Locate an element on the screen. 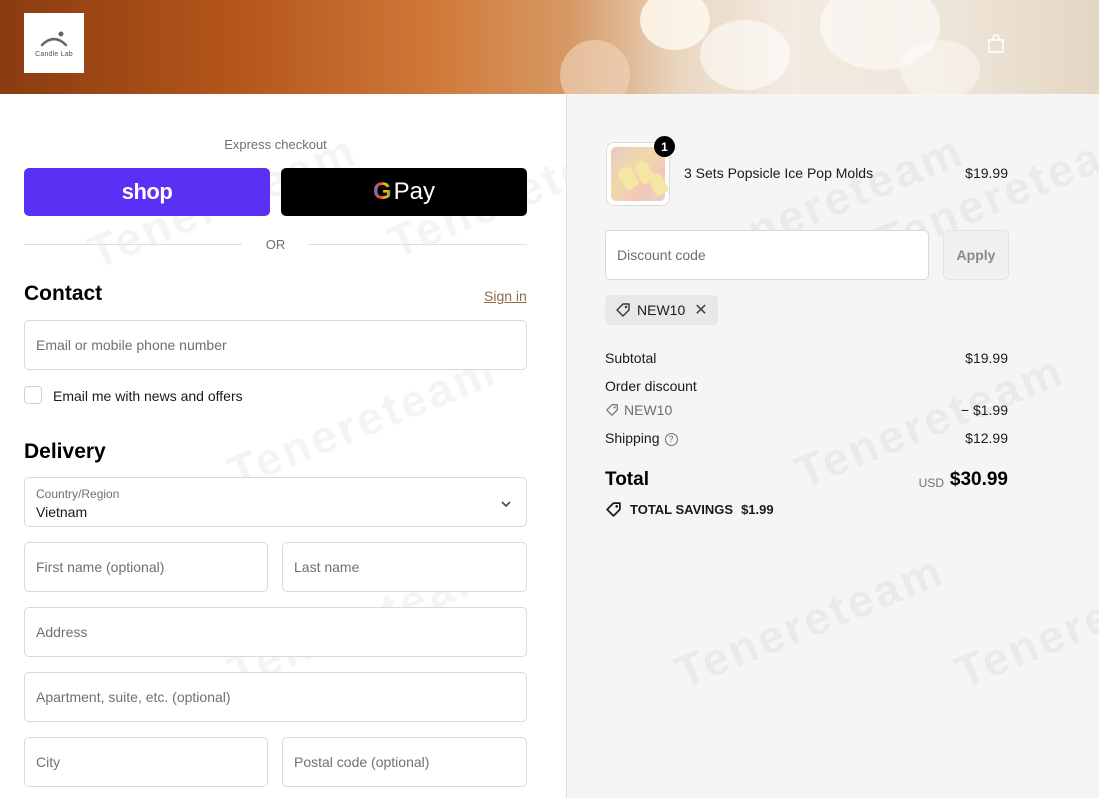 This screenshot has height=798, width=1099. total-savings: TOTAL SAVINGS $1.99 is located at coordinates (689, 509).